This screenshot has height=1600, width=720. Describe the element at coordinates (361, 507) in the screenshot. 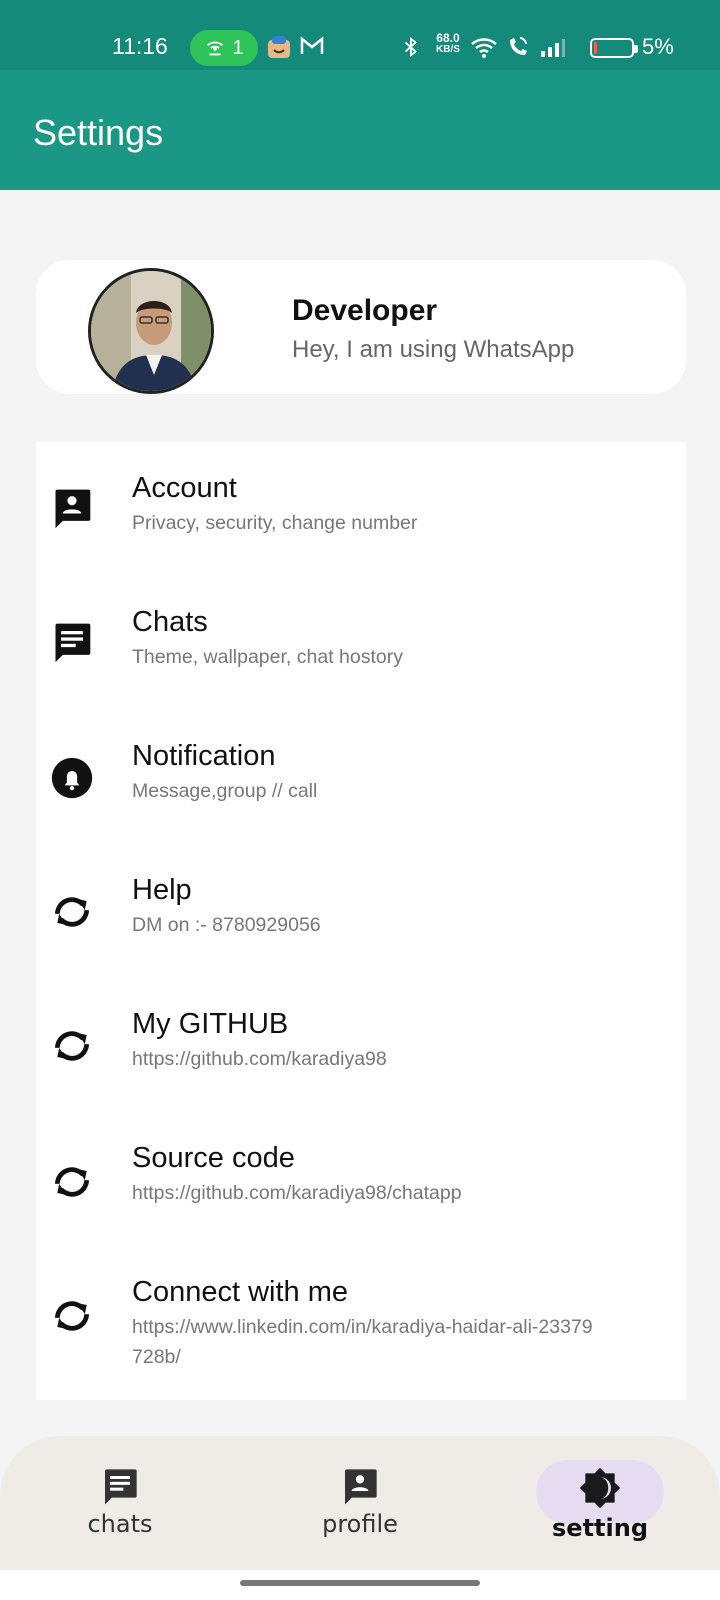

I see `setting-item-account: Account Privacy, security, change number` at that location.